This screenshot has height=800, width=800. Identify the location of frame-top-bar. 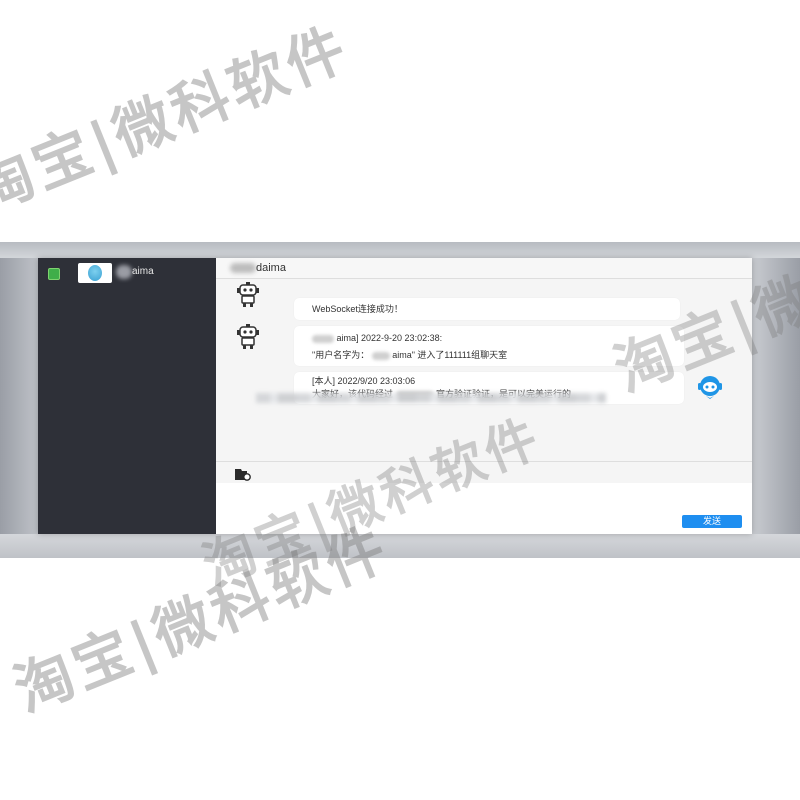
(400, 250).